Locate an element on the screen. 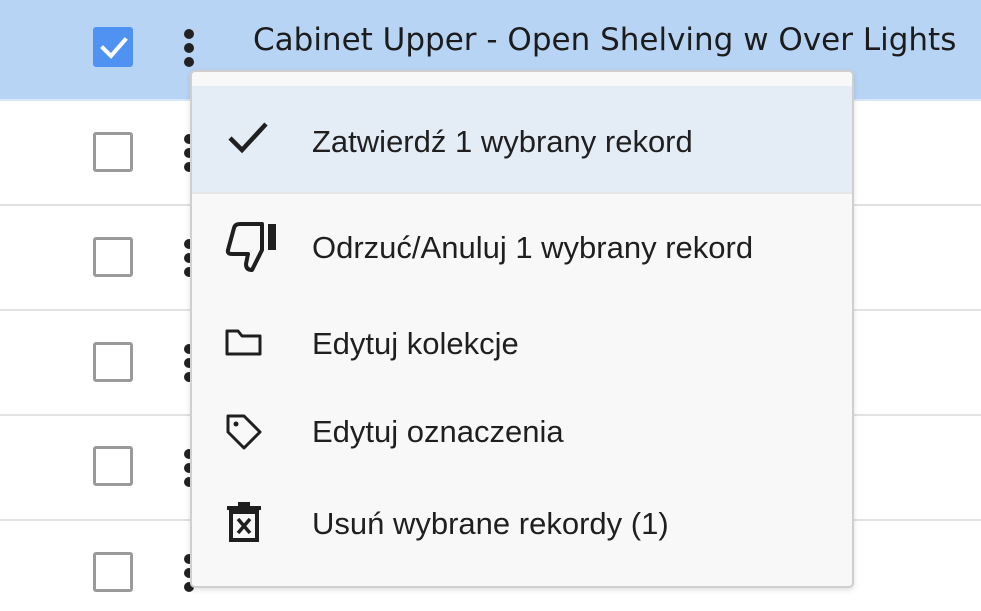 This screenshot has width=981, height=611. checkmark-icon is located at coordinates (114, 48).